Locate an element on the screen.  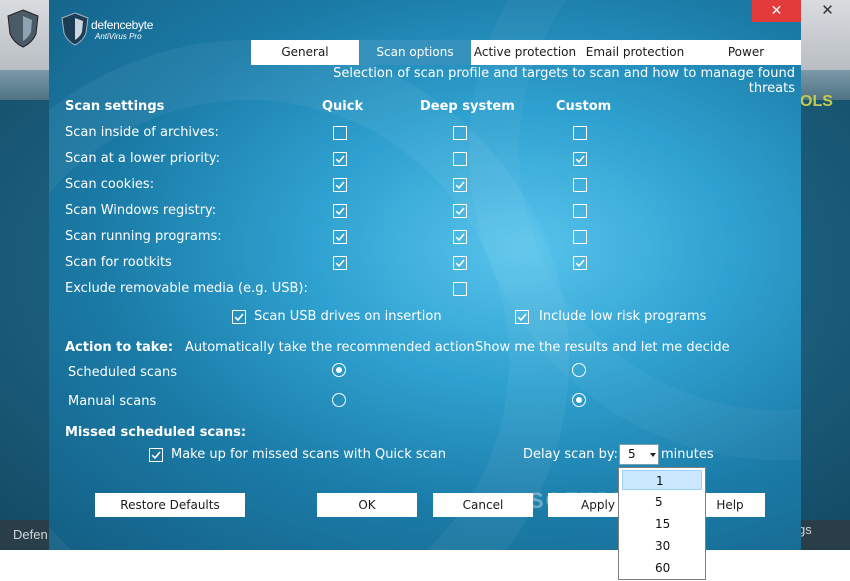
tab-scan-options: Scan options is located at coordinates (415, 52).